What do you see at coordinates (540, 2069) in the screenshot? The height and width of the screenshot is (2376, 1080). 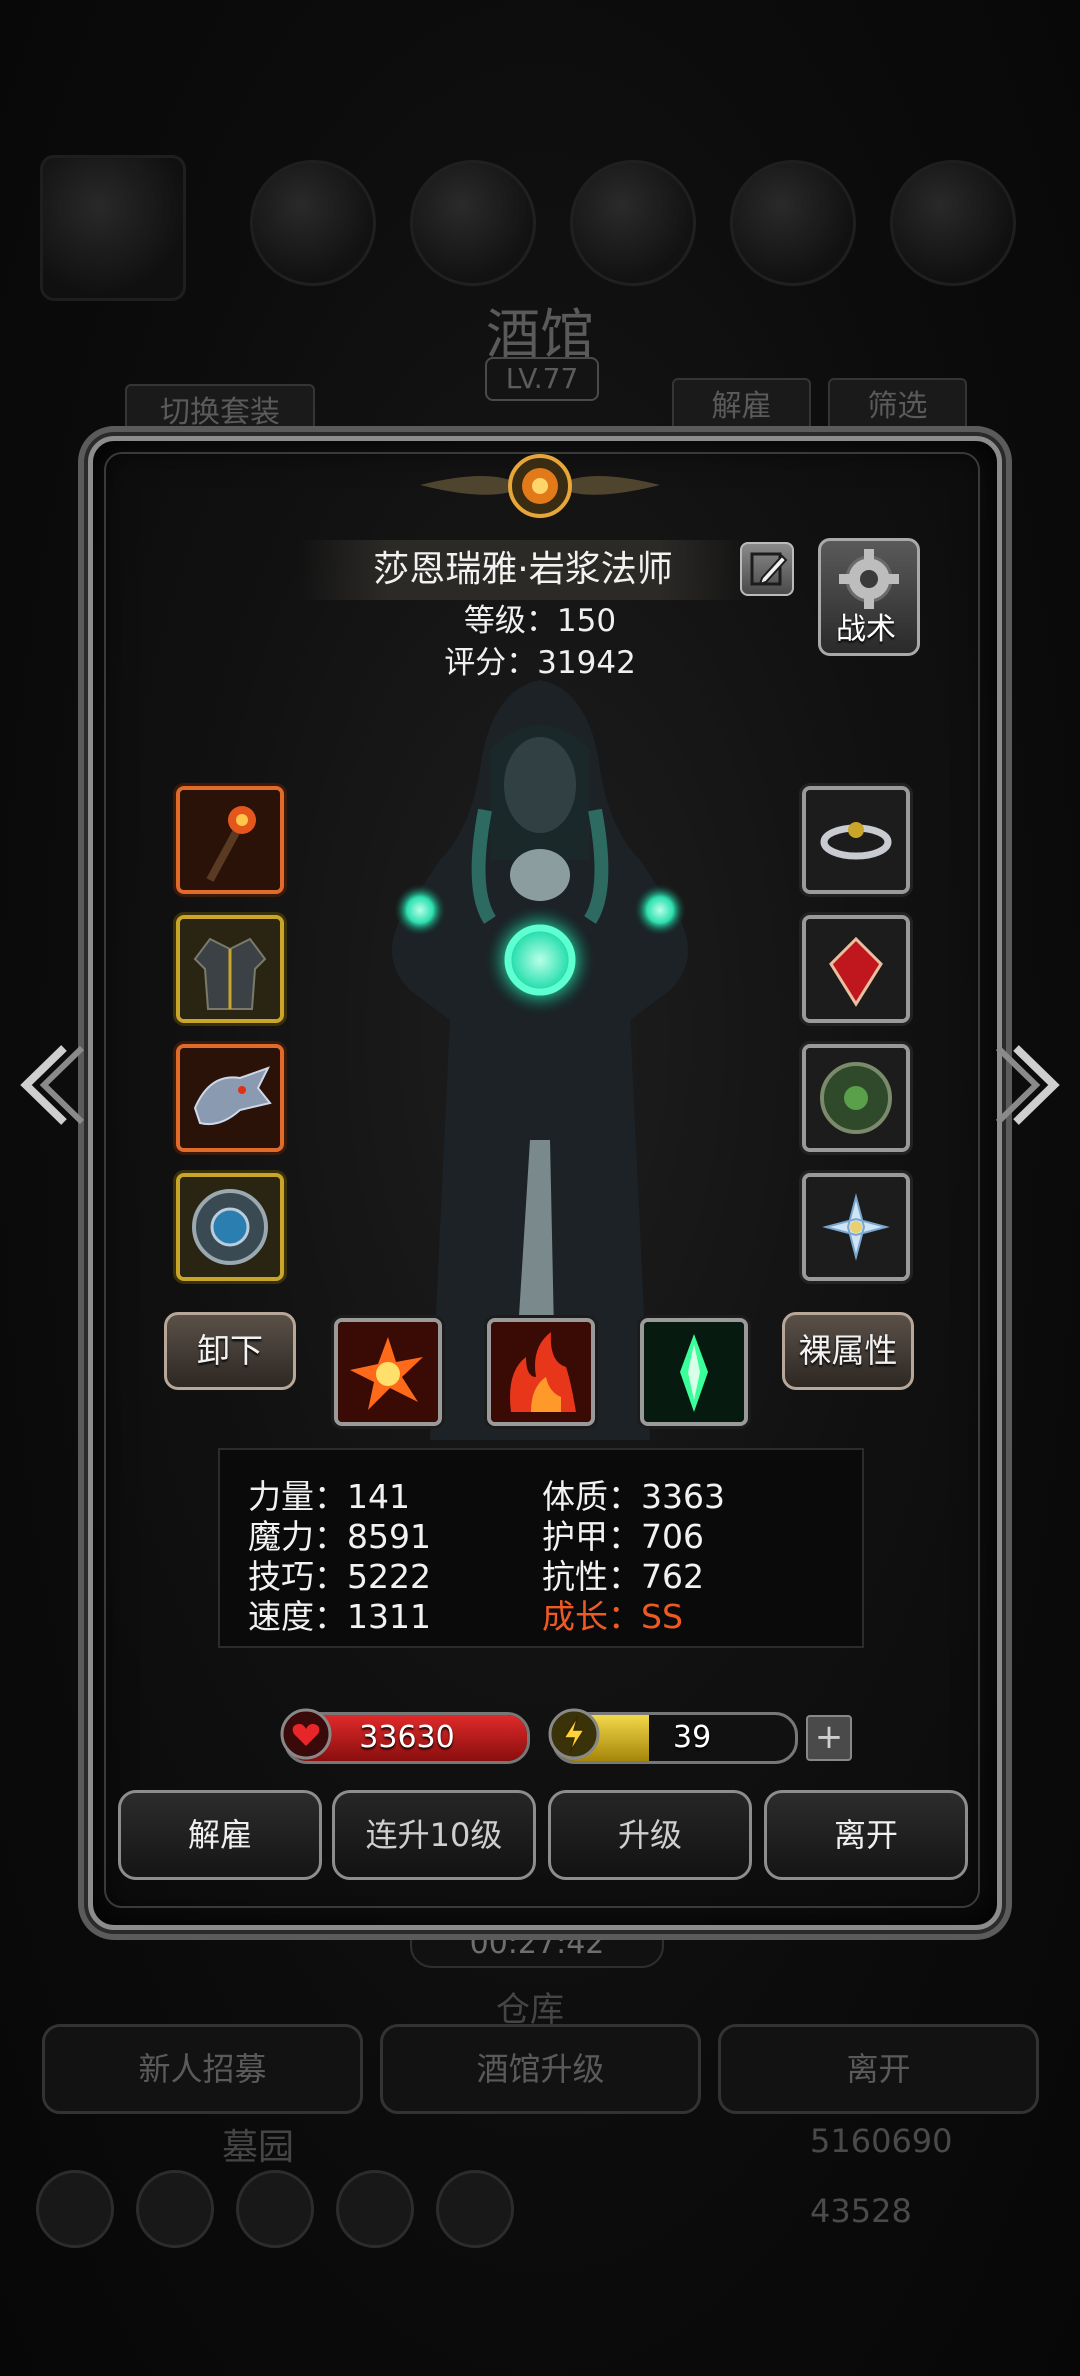 I see `upgrade-tavern-button: 酒馆升级` at bounding box center [540, 2069].